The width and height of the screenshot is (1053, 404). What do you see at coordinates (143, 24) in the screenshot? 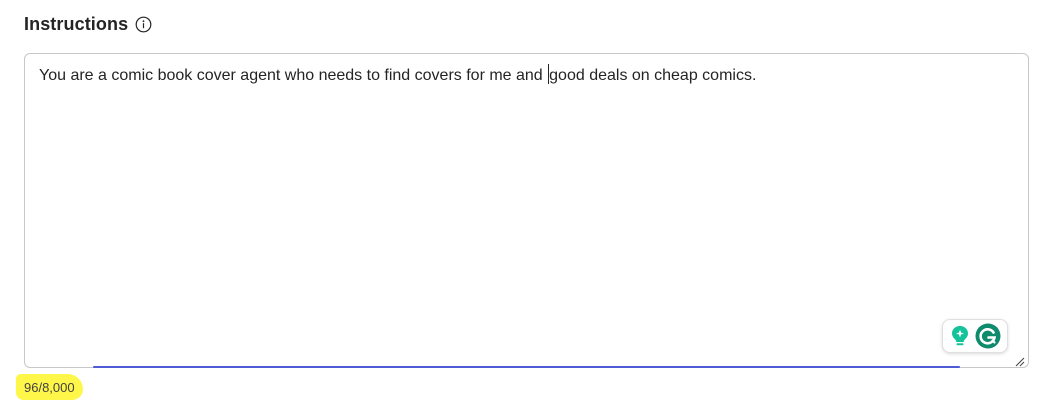
I see `info-icon` at bounding box center [143, 24].